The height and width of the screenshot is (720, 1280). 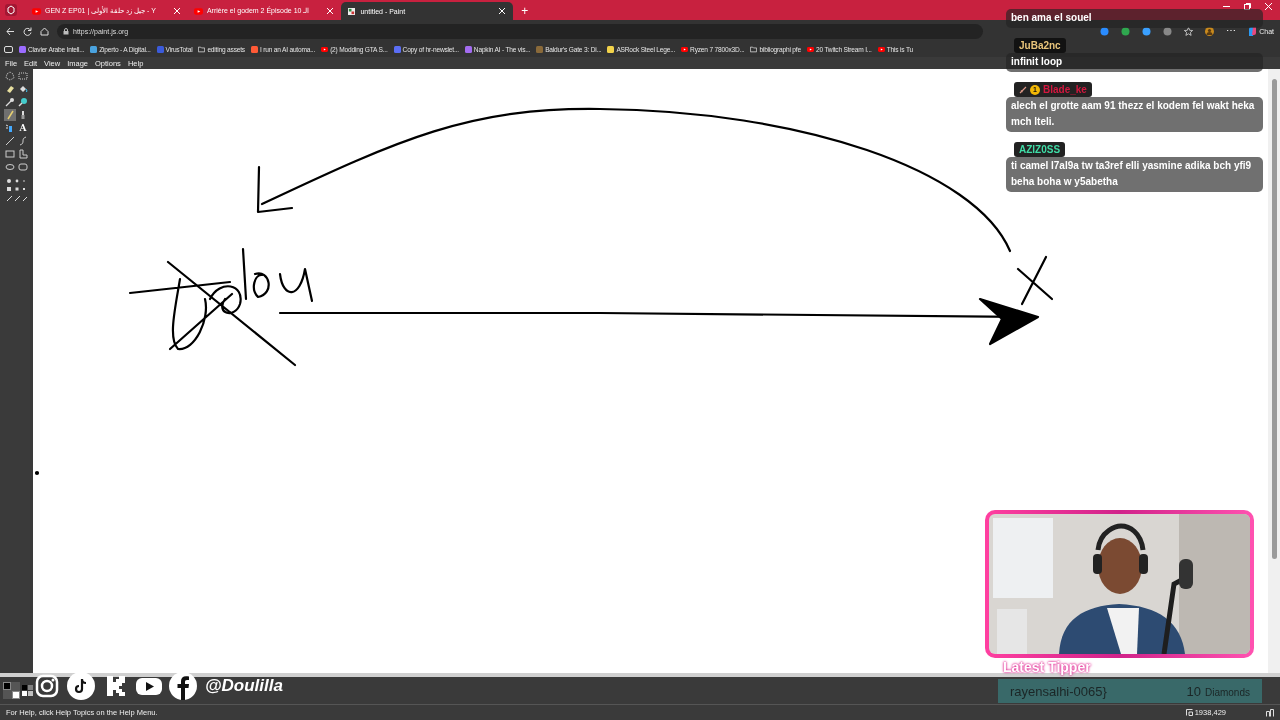 I want to click on spray-icon, so click(x=10, y=128).